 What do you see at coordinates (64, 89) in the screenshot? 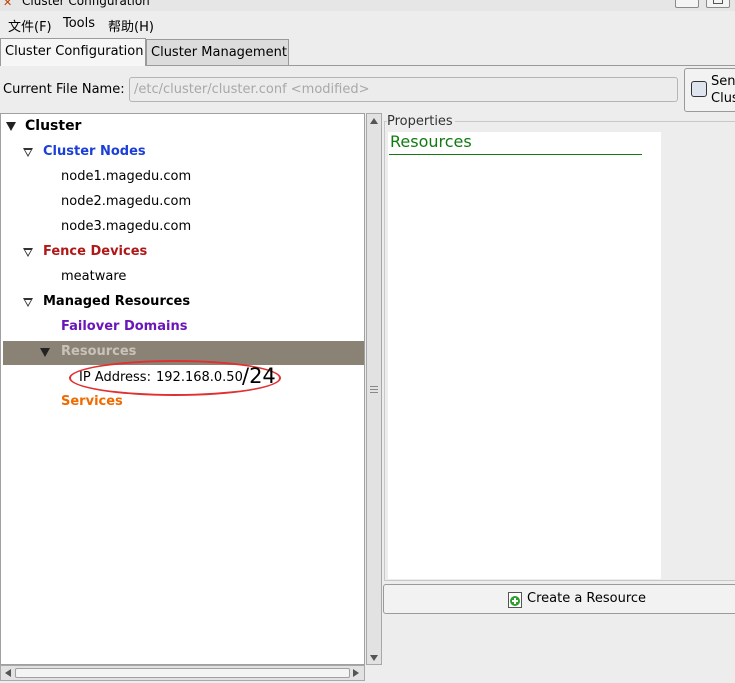
I see `current-file-label: Current File Name:` at bounding box center [64, 89].